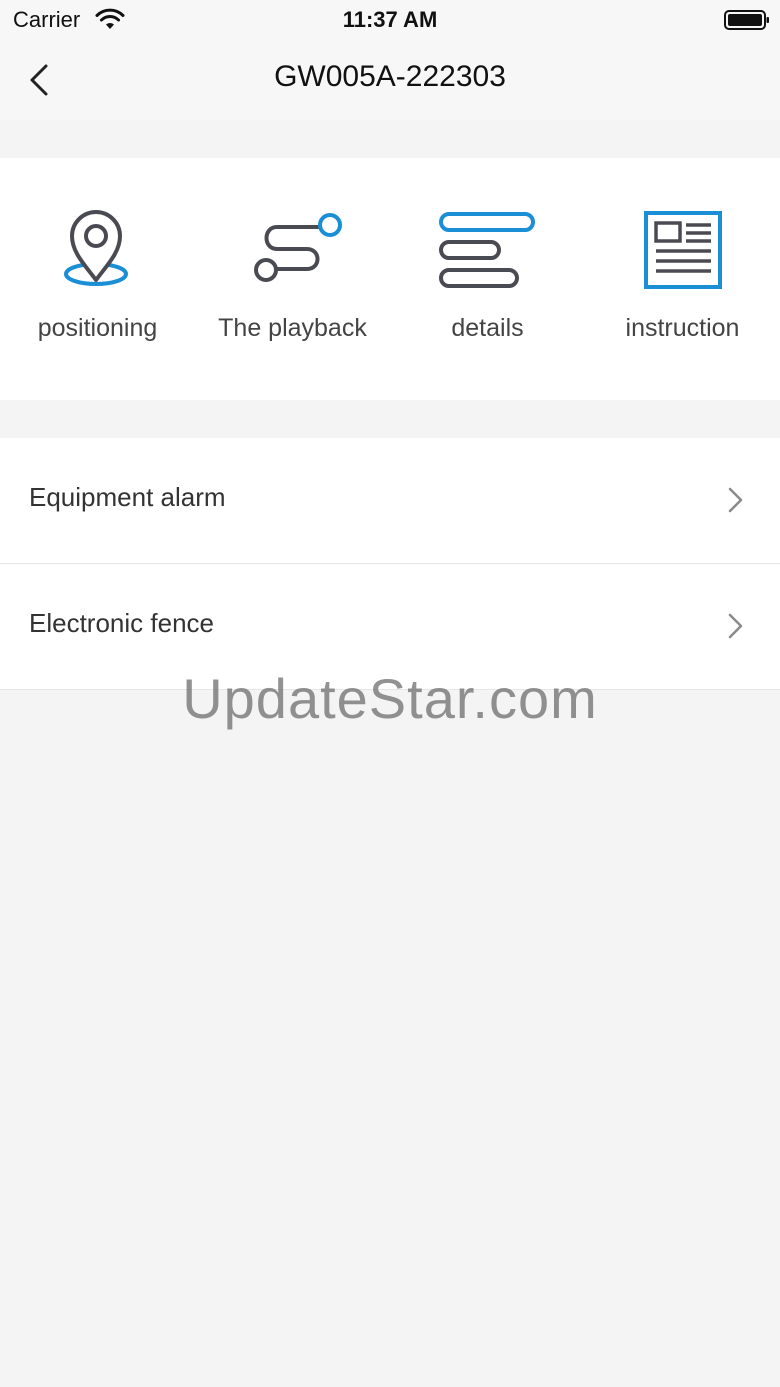  I want to click on list-bars-icon, so click(486, 250).